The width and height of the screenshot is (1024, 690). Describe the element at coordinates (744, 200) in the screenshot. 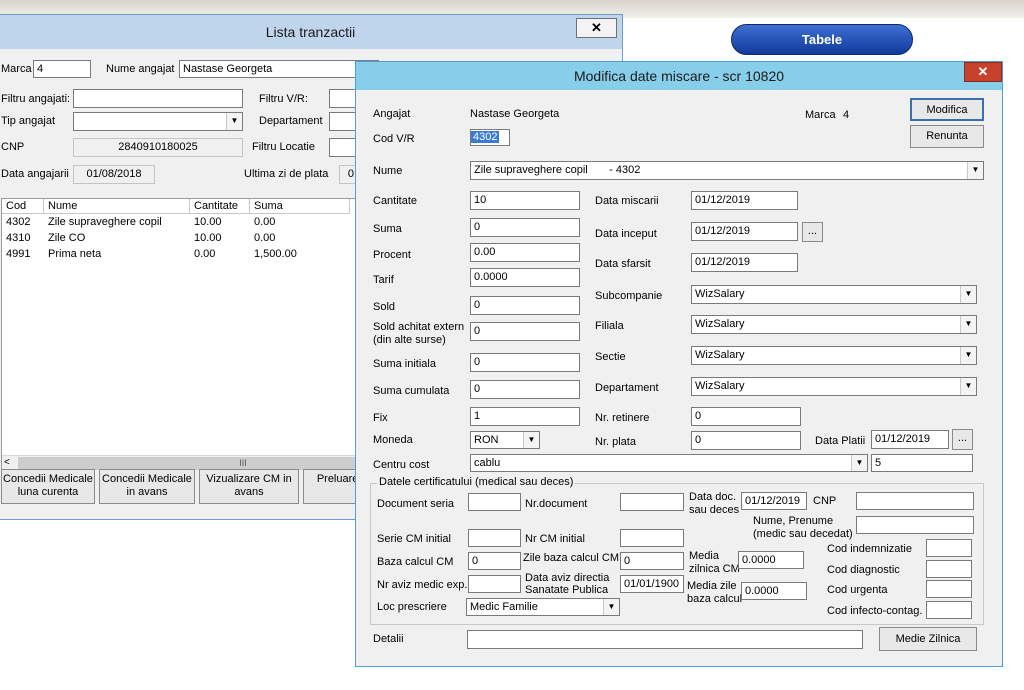

I see `data-miscarii-input: 01/12/2019` at that location.